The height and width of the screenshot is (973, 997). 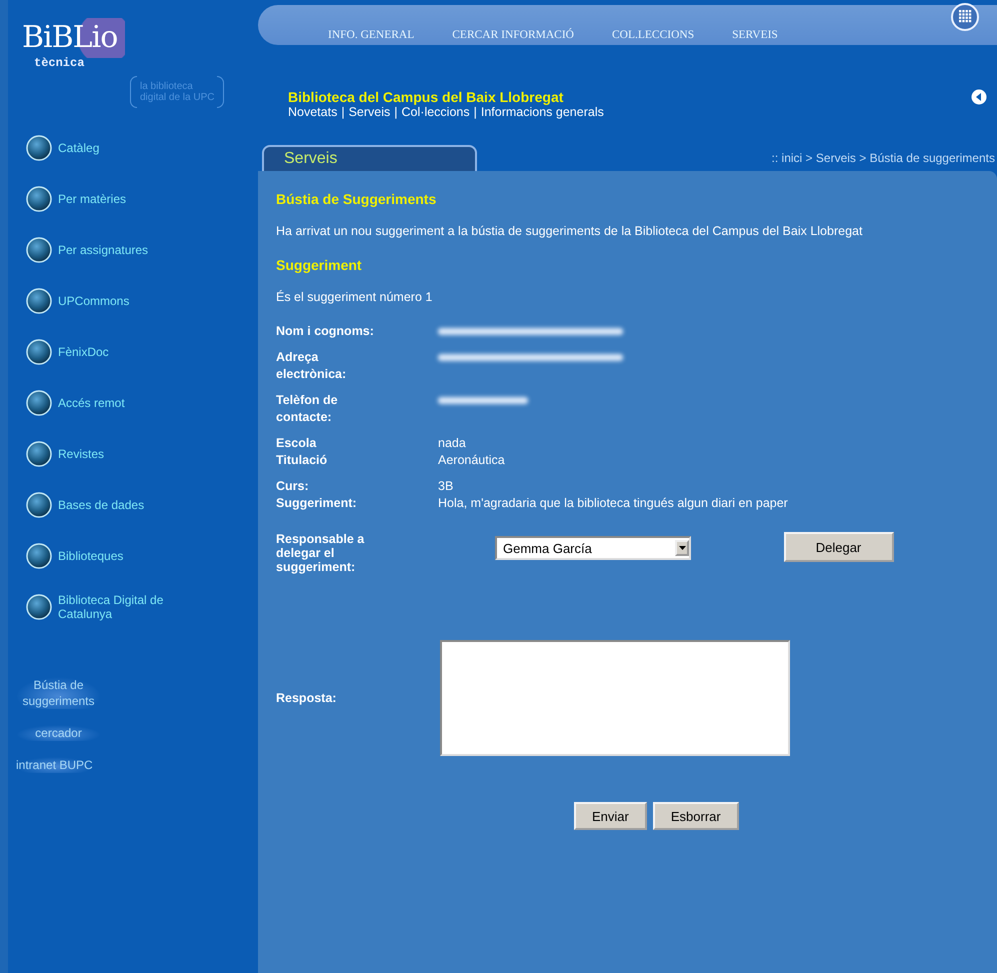 I want to click on field-value: Hola, m'agradaria que la biblioteca tingués algun diari en paper, so click(x=613, y=503).